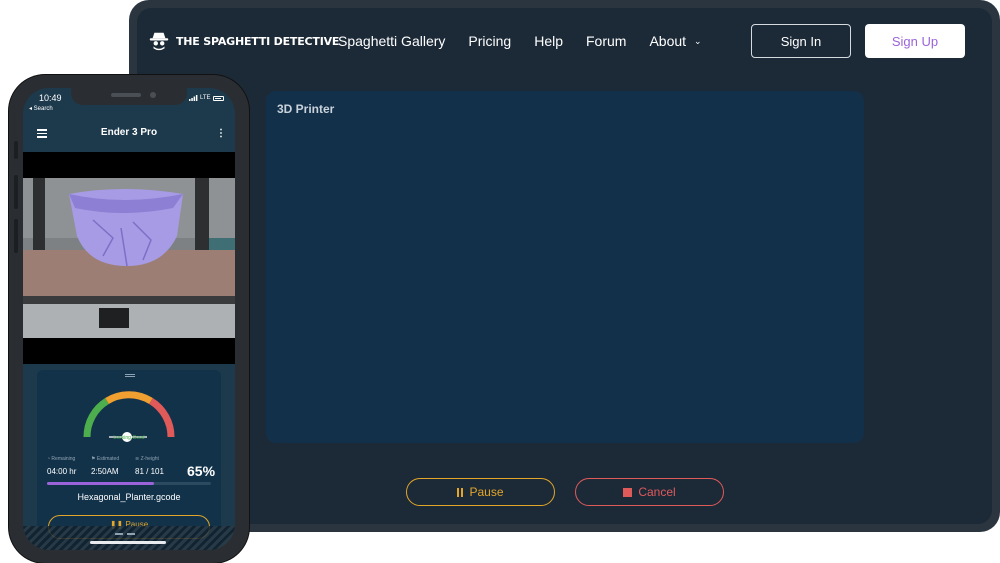  Describe the element at coordinates (915, 41) in the screenshot. I see `sign-up-button: Sign Up` at that location.